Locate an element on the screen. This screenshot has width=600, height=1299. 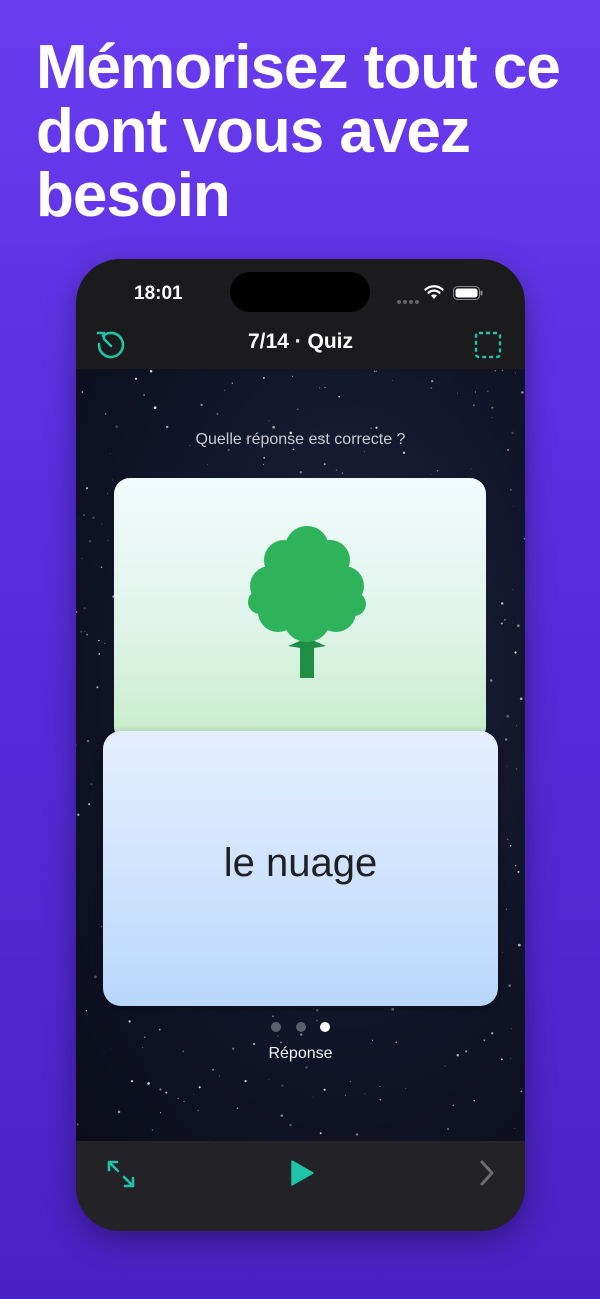
quiz-progress-title: 7/14 · Quiz is located at coordinates (300, 341).